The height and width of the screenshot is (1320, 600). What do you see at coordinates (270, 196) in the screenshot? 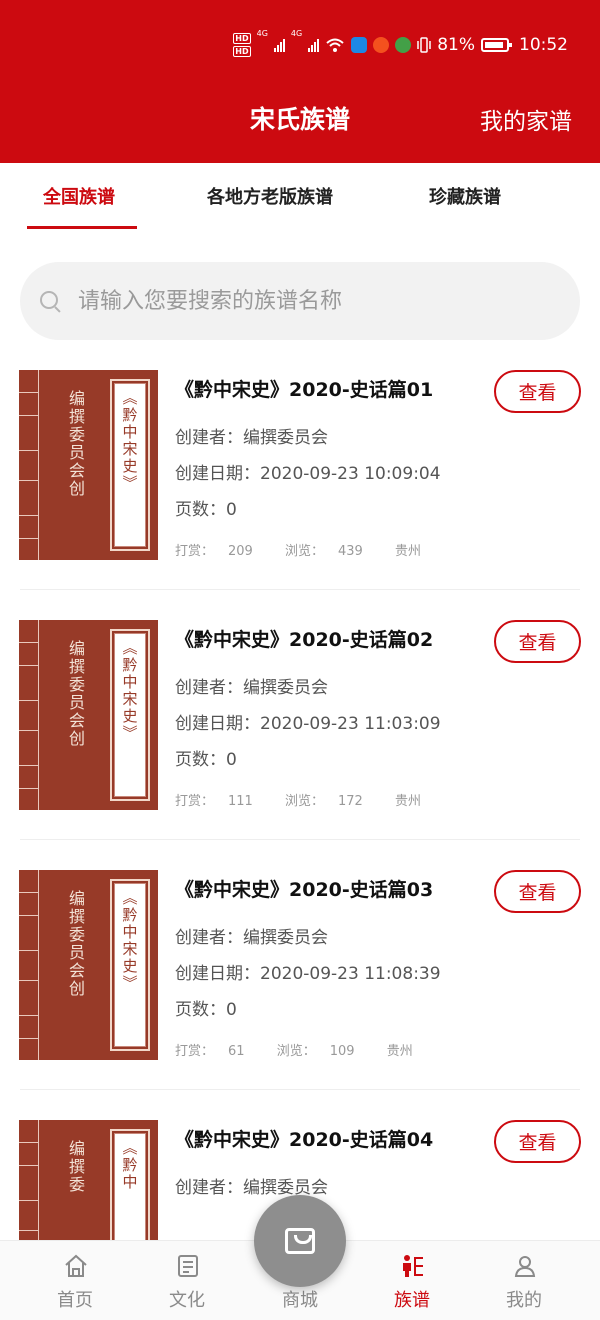
I see `tab-local-old-edition: 各地方老版族谱` at bounding box center [270, 196].